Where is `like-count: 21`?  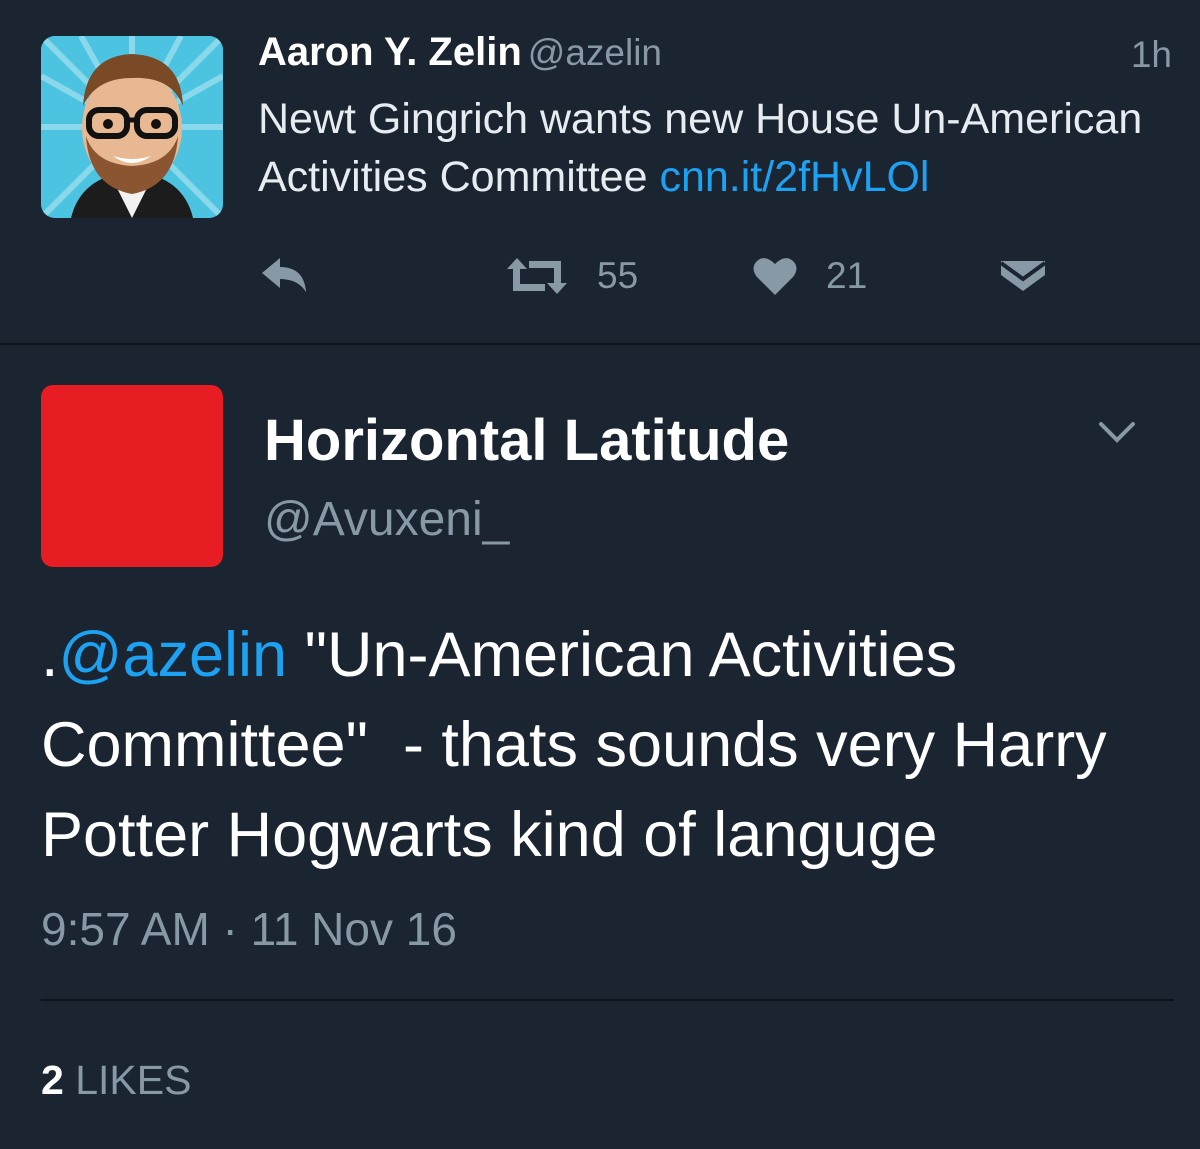
like-count: 21 is located at coordinates (847, 275).